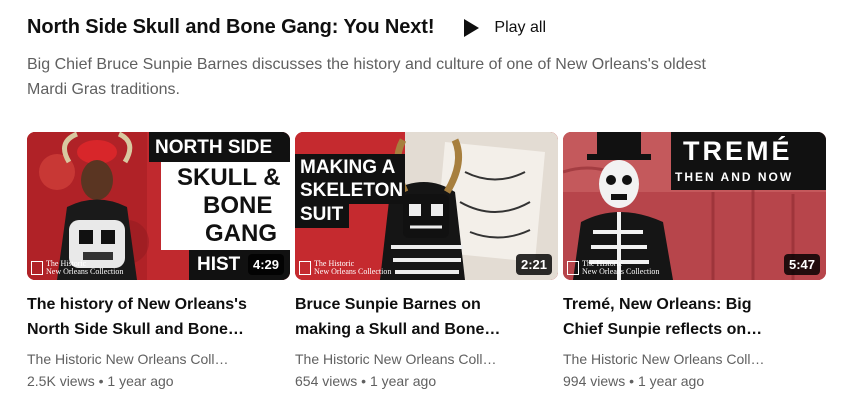  Describe the element at coordinates (103, 89) in the screenshot. I see `description-line-2: Mardi Gras traditions.` at that location.